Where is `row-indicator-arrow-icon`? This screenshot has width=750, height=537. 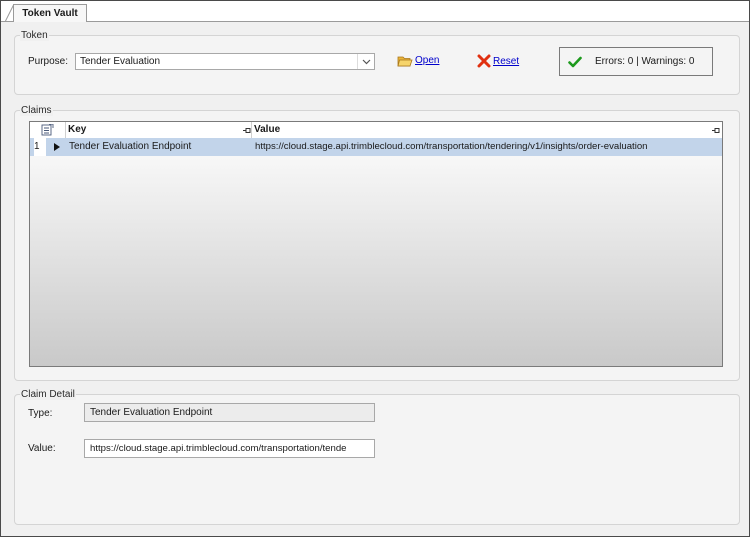
row-indicator-arrow-icon is located at coordinates (57, 147).